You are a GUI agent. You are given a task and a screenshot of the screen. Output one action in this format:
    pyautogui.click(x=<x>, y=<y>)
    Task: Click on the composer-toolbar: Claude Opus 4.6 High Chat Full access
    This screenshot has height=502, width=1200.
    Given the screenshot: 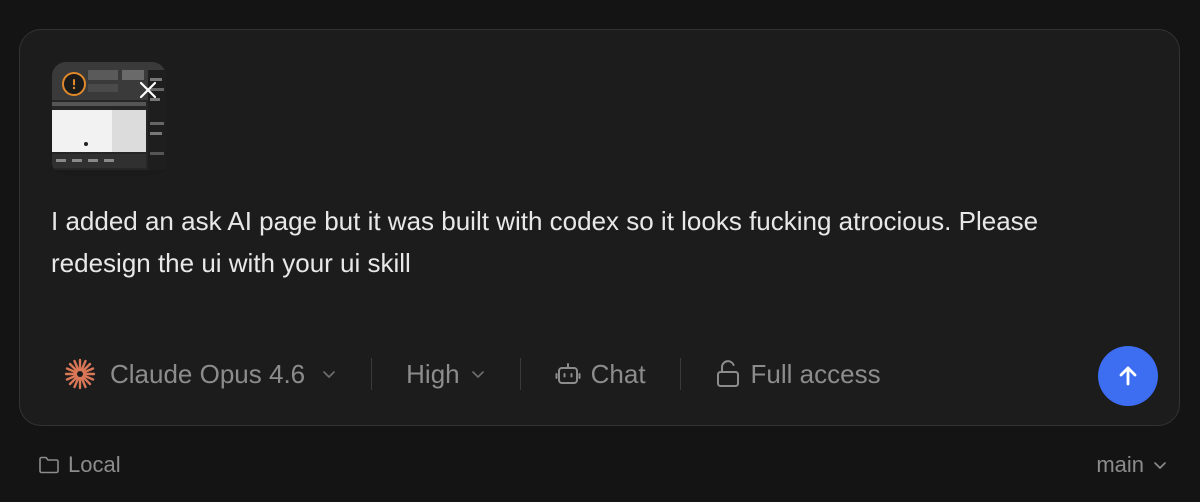 What is the action you would take?
    pyautogui.click(x=472, y=374)
    